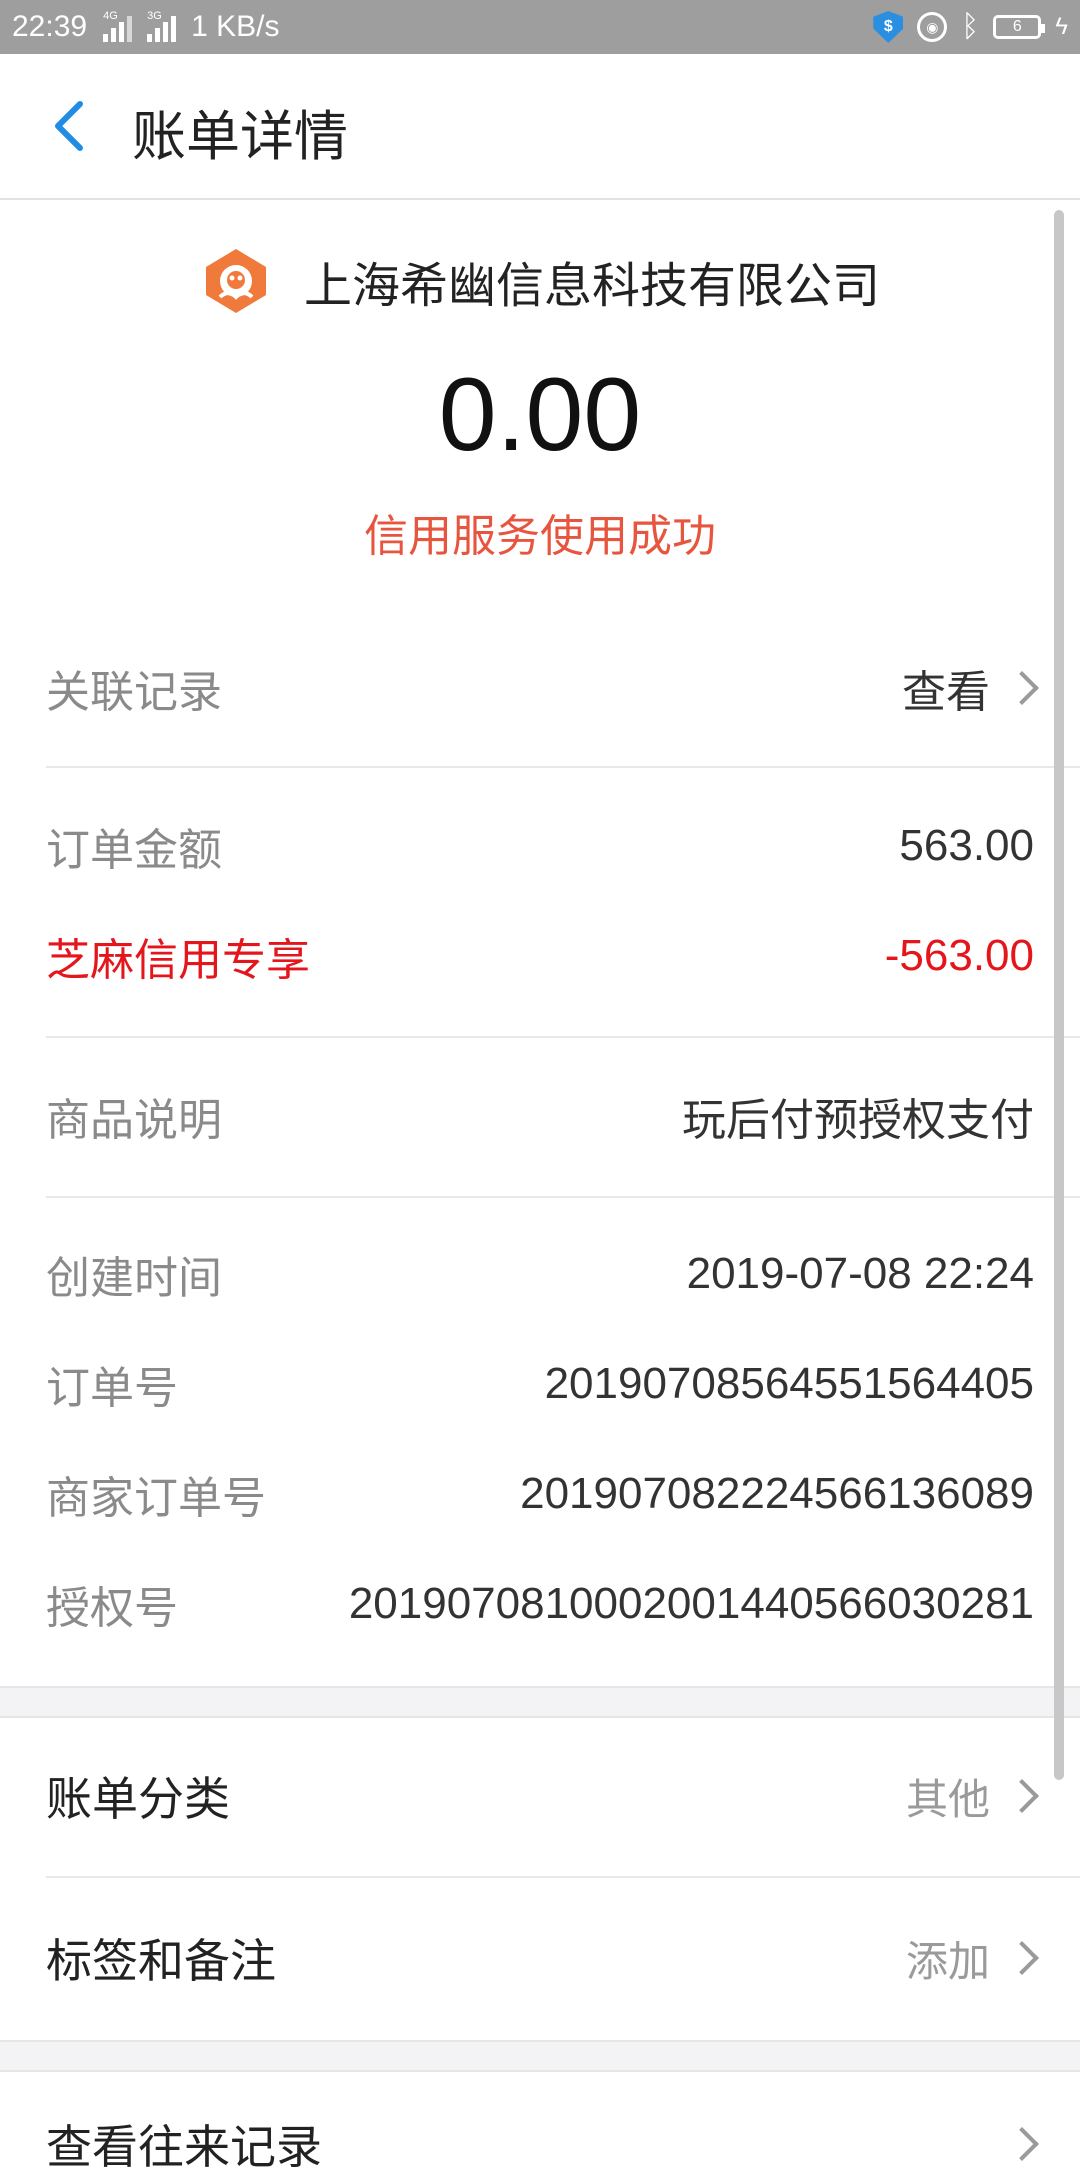 This screenshot has height=2184, width=1080. What do you see at coordinates (134, 850) in the screenshot?
I see `order-amount-label: 订单金额` at bounding box center [134, 850].